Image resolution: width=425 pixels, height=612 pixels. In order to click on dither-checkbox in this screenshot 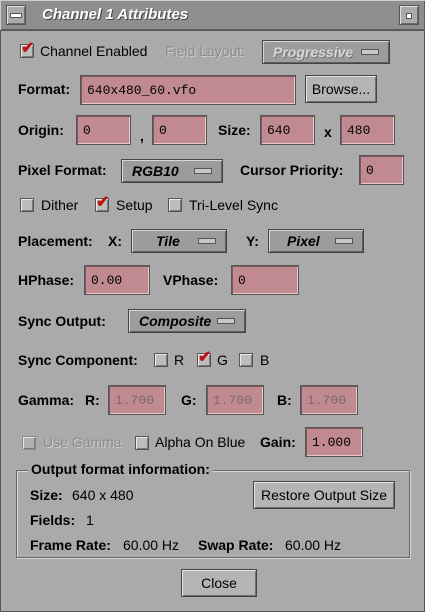, I will do `click(27, 205)`.